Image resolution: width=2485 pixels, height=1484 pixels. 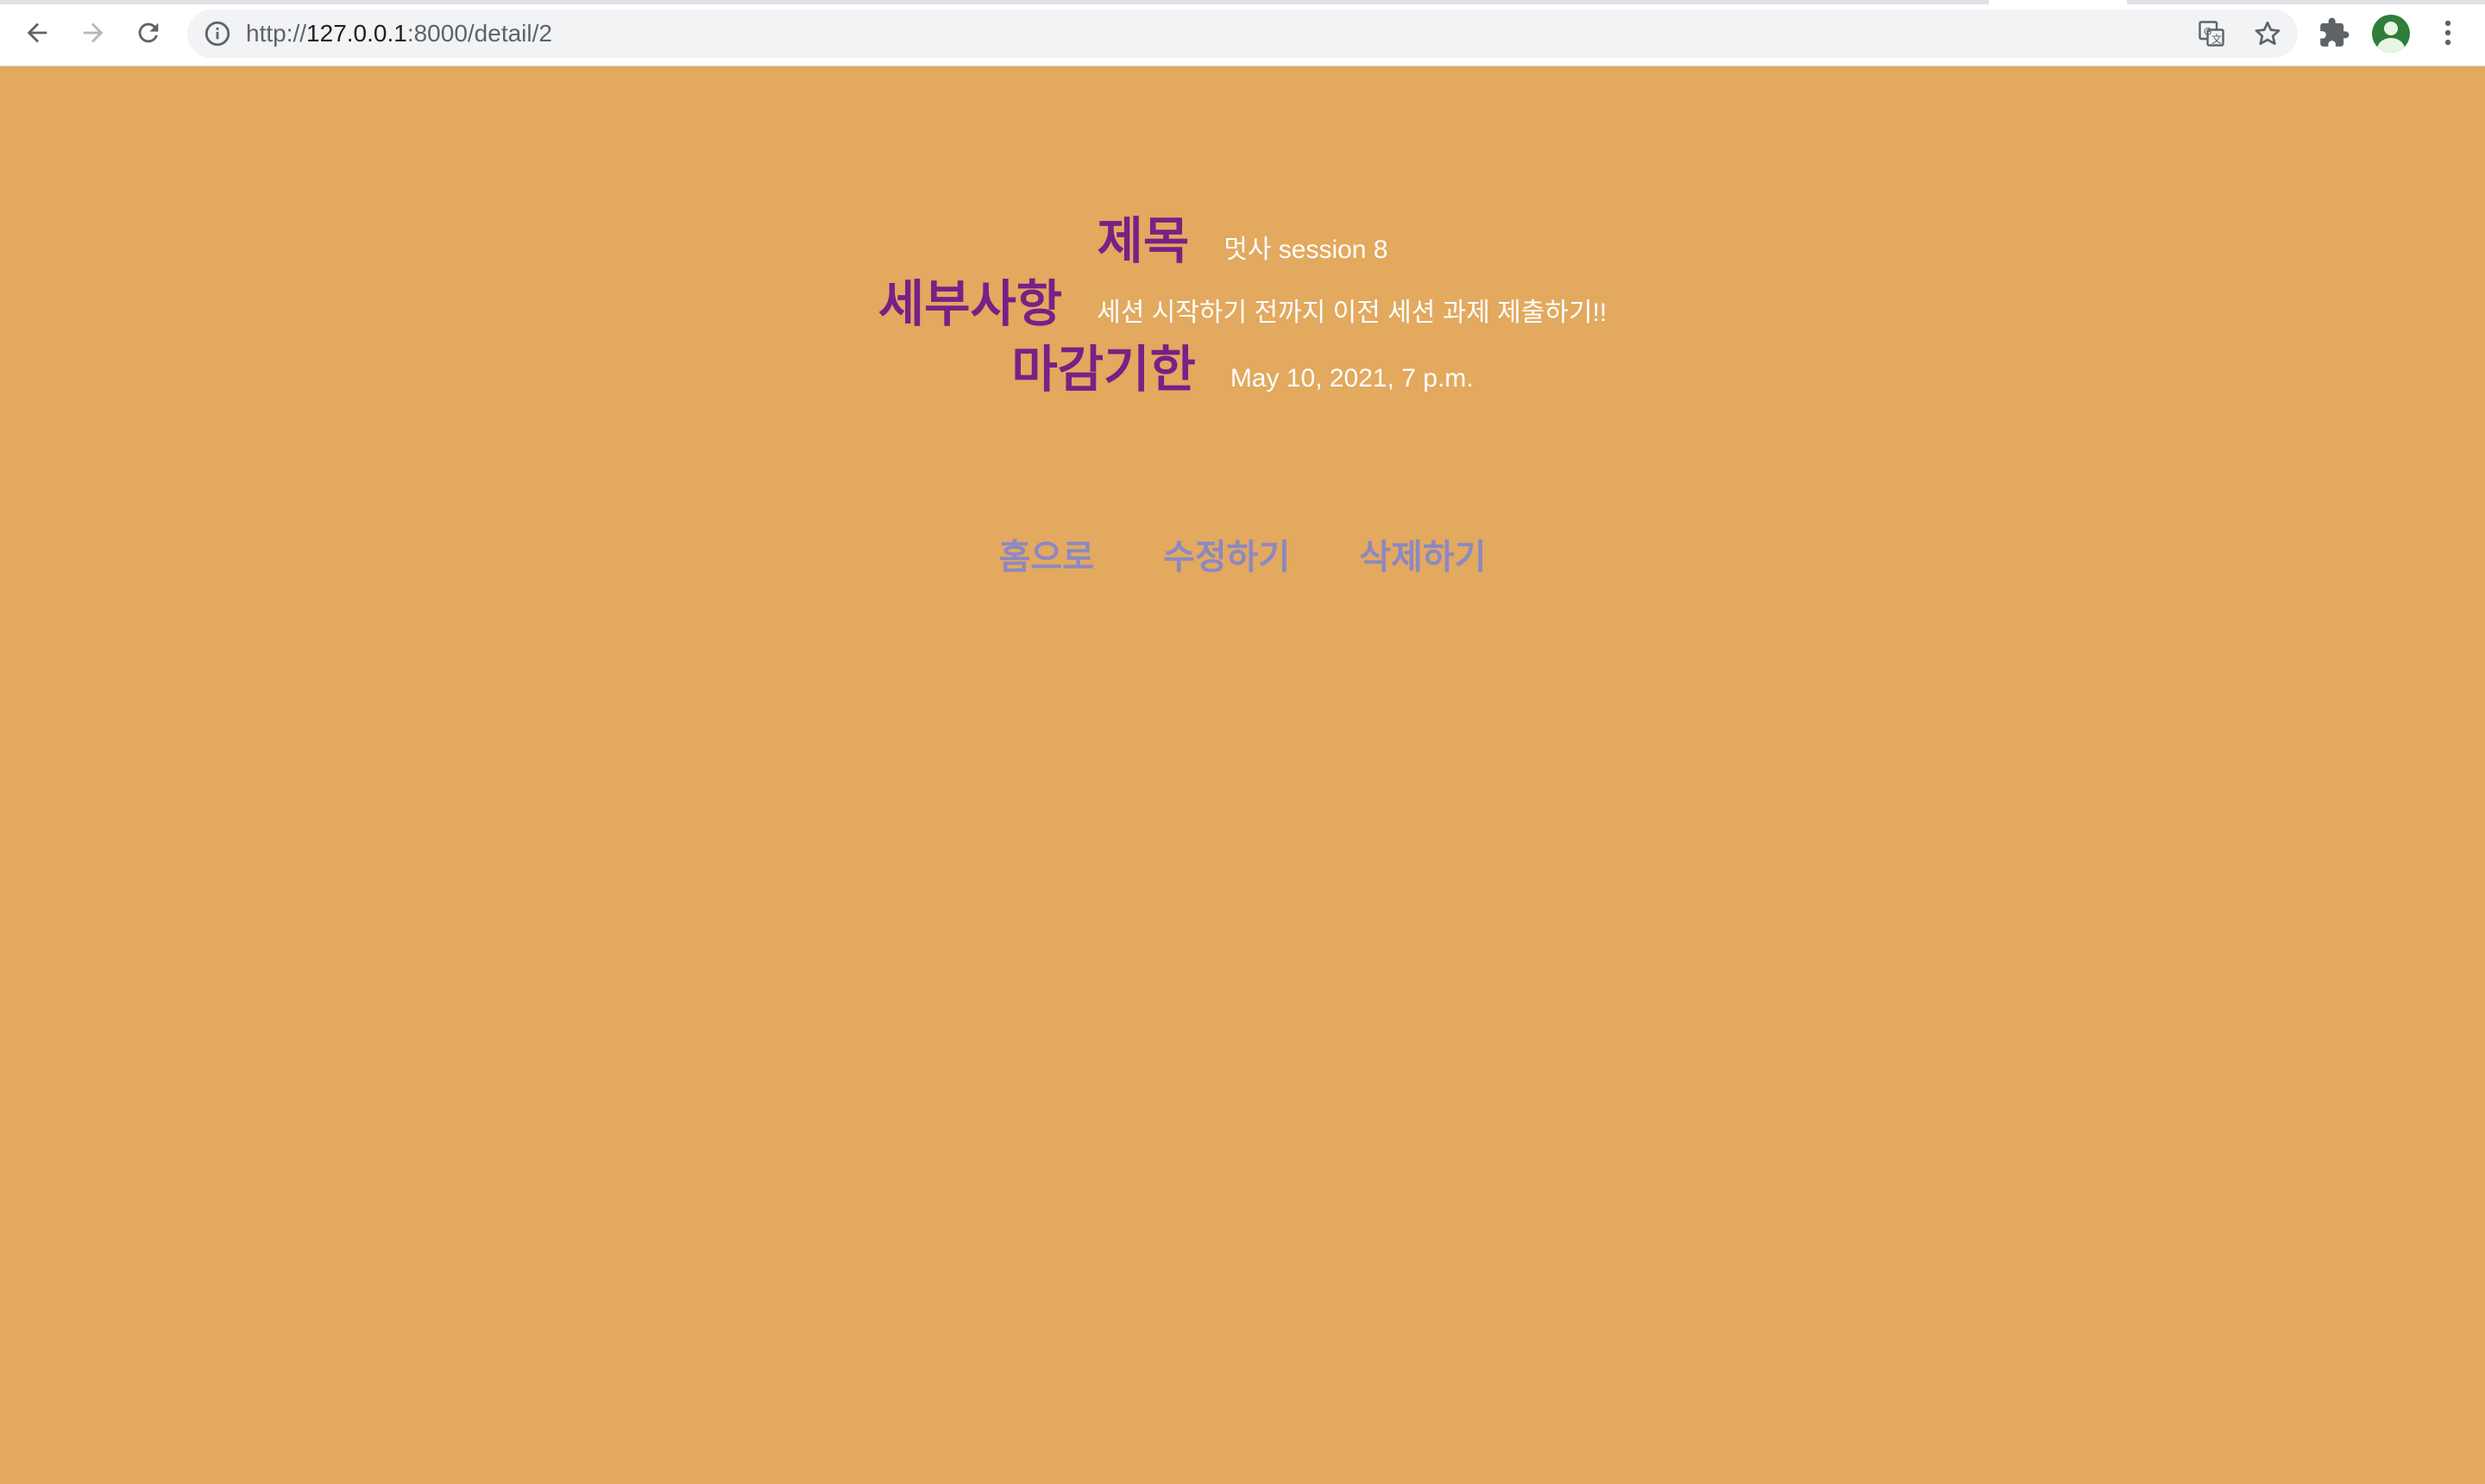 What do you see at coordinates (971, 304) in the screenshot?
I see `detail-label: 세부사항` at bounding box center [971, 304].